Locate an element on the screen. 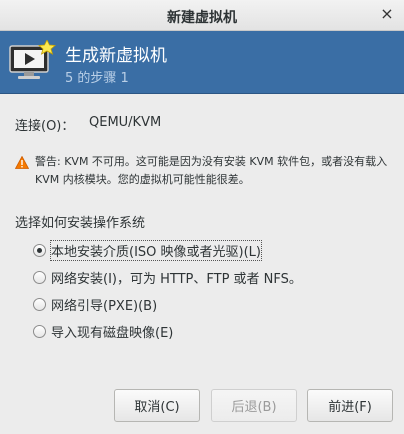 This screenshot has height=434, width=404. radio-local-media: 本地安装介质(ISO 映像或者光驱)(L) is located at coordinates (147, 250).